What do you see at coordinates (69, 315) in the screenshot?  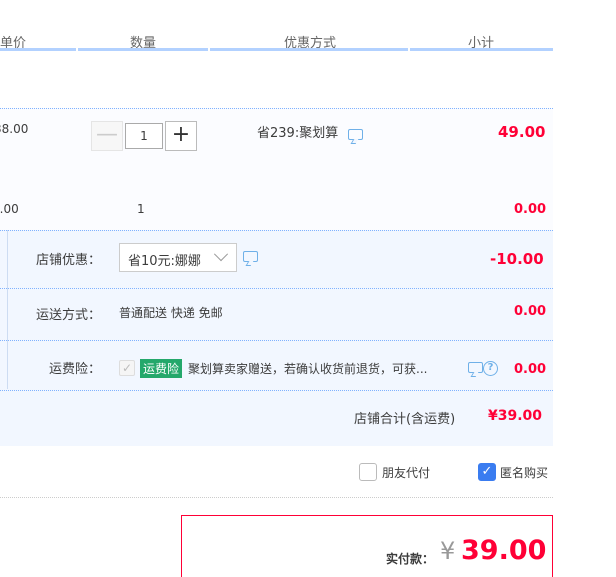 I see `shipping-label: 运送方式：` at bounding box center [69, 315].